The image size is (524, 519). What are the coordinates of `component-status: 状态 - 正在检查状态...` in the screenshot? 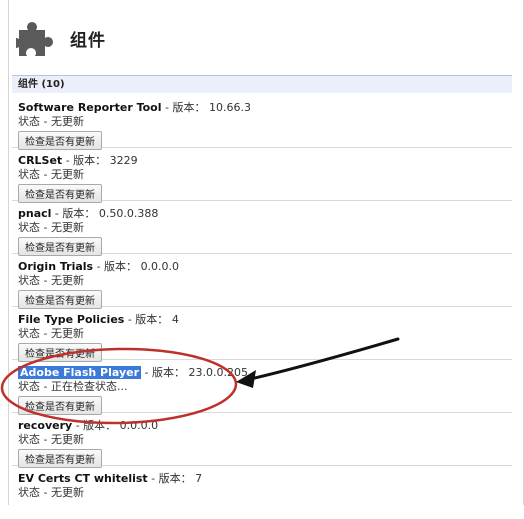 It's located at (73, 386).